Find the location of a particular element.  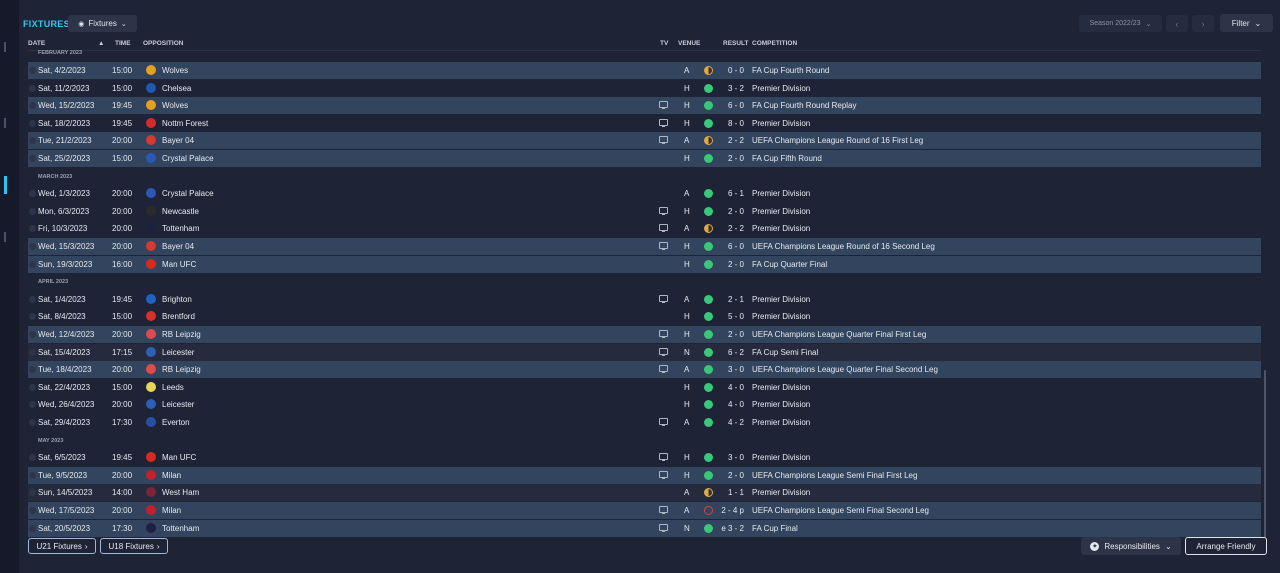

match-result: 0 - 0 is located at coordinates (731, 71).